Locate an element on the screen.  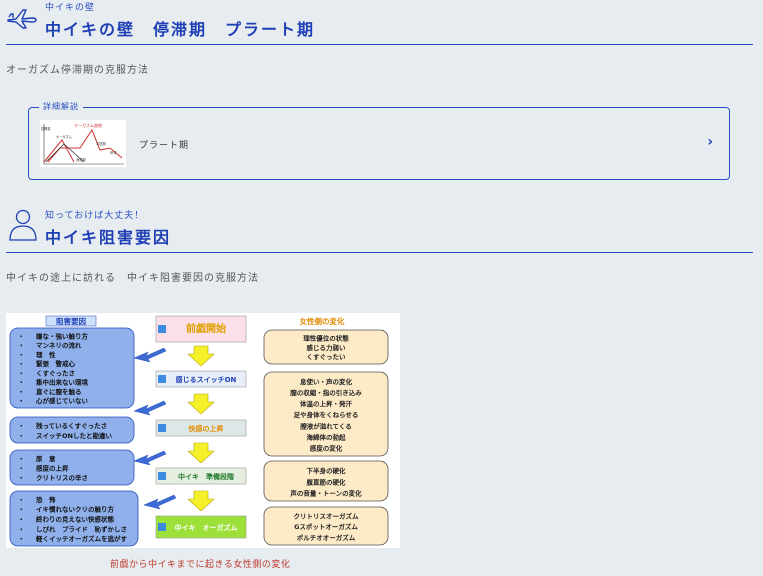
section-subtitle: 知っておけば大丈夫！ is located at coordinates (95, 216).